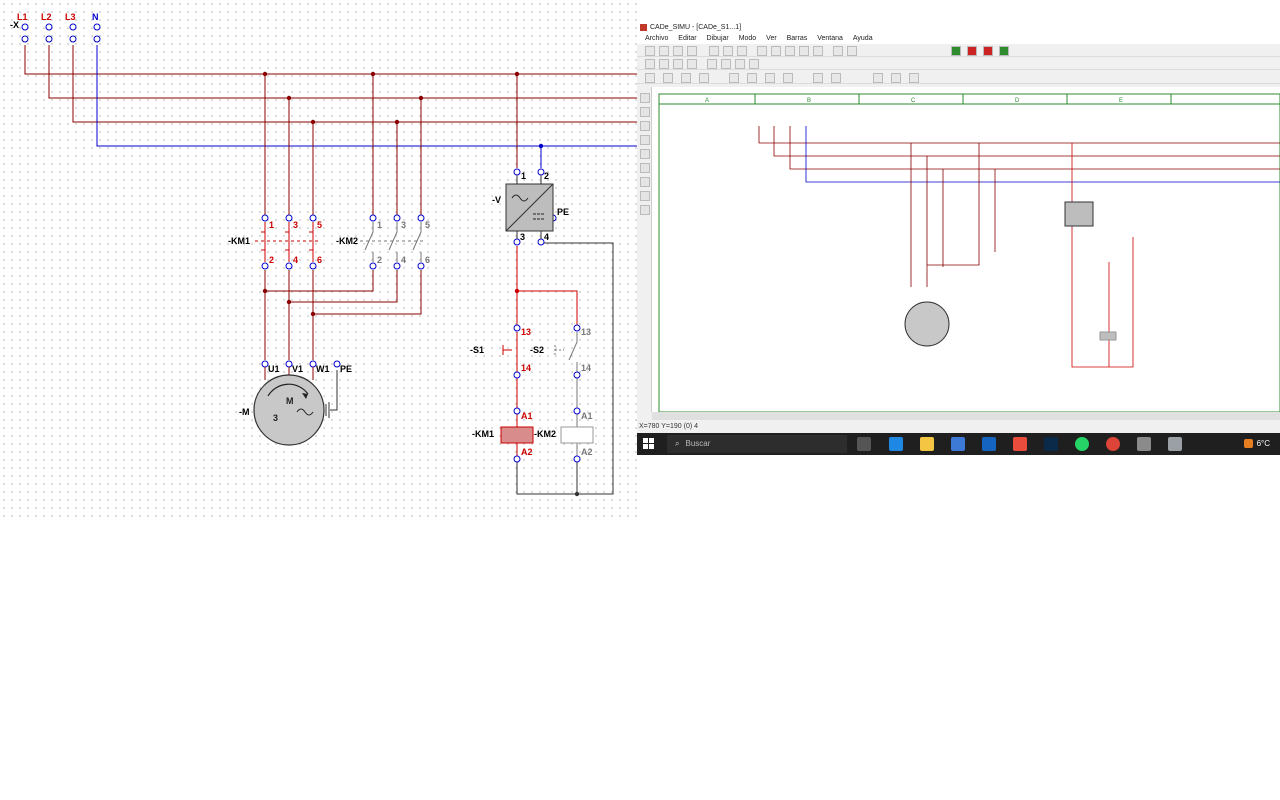 Image resolution: width=1280 pixels, height=800 pixels. I want to click on text-tool-icon, so click(645, 210).